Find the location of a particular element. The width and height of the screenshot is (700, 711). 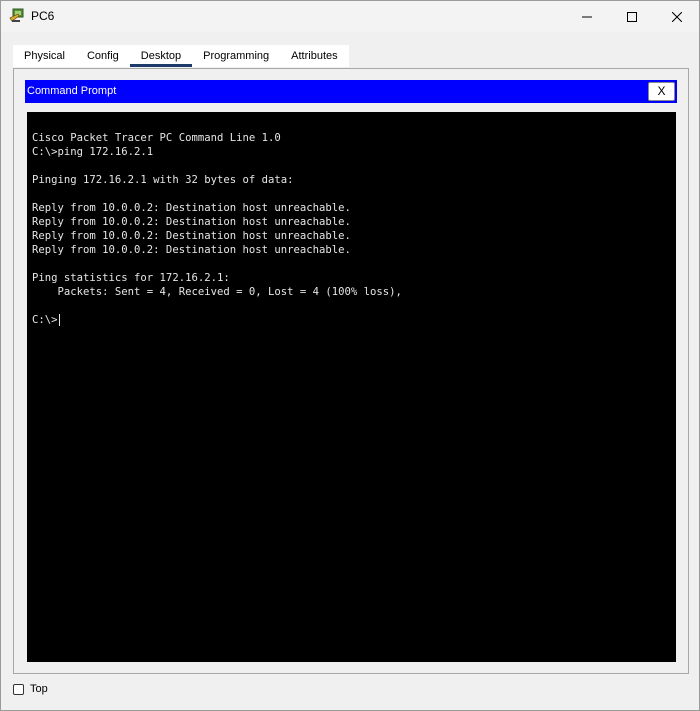

terminal-prompt-line: C:\> is located at coordinates (354, 320).